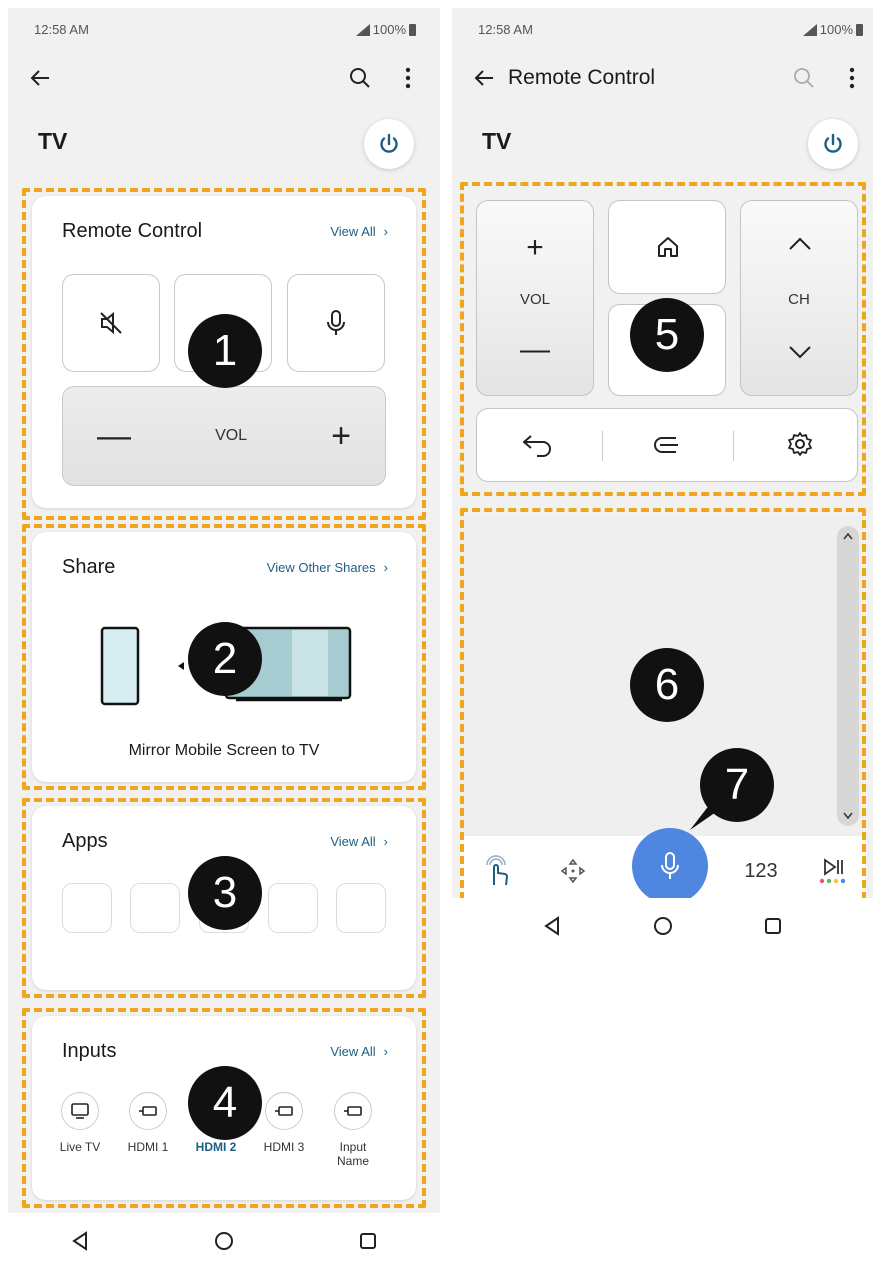  Describe the element at coordinates (132, 231) in the screenshot. I see `remote-control-title: Remote Control` at that location.